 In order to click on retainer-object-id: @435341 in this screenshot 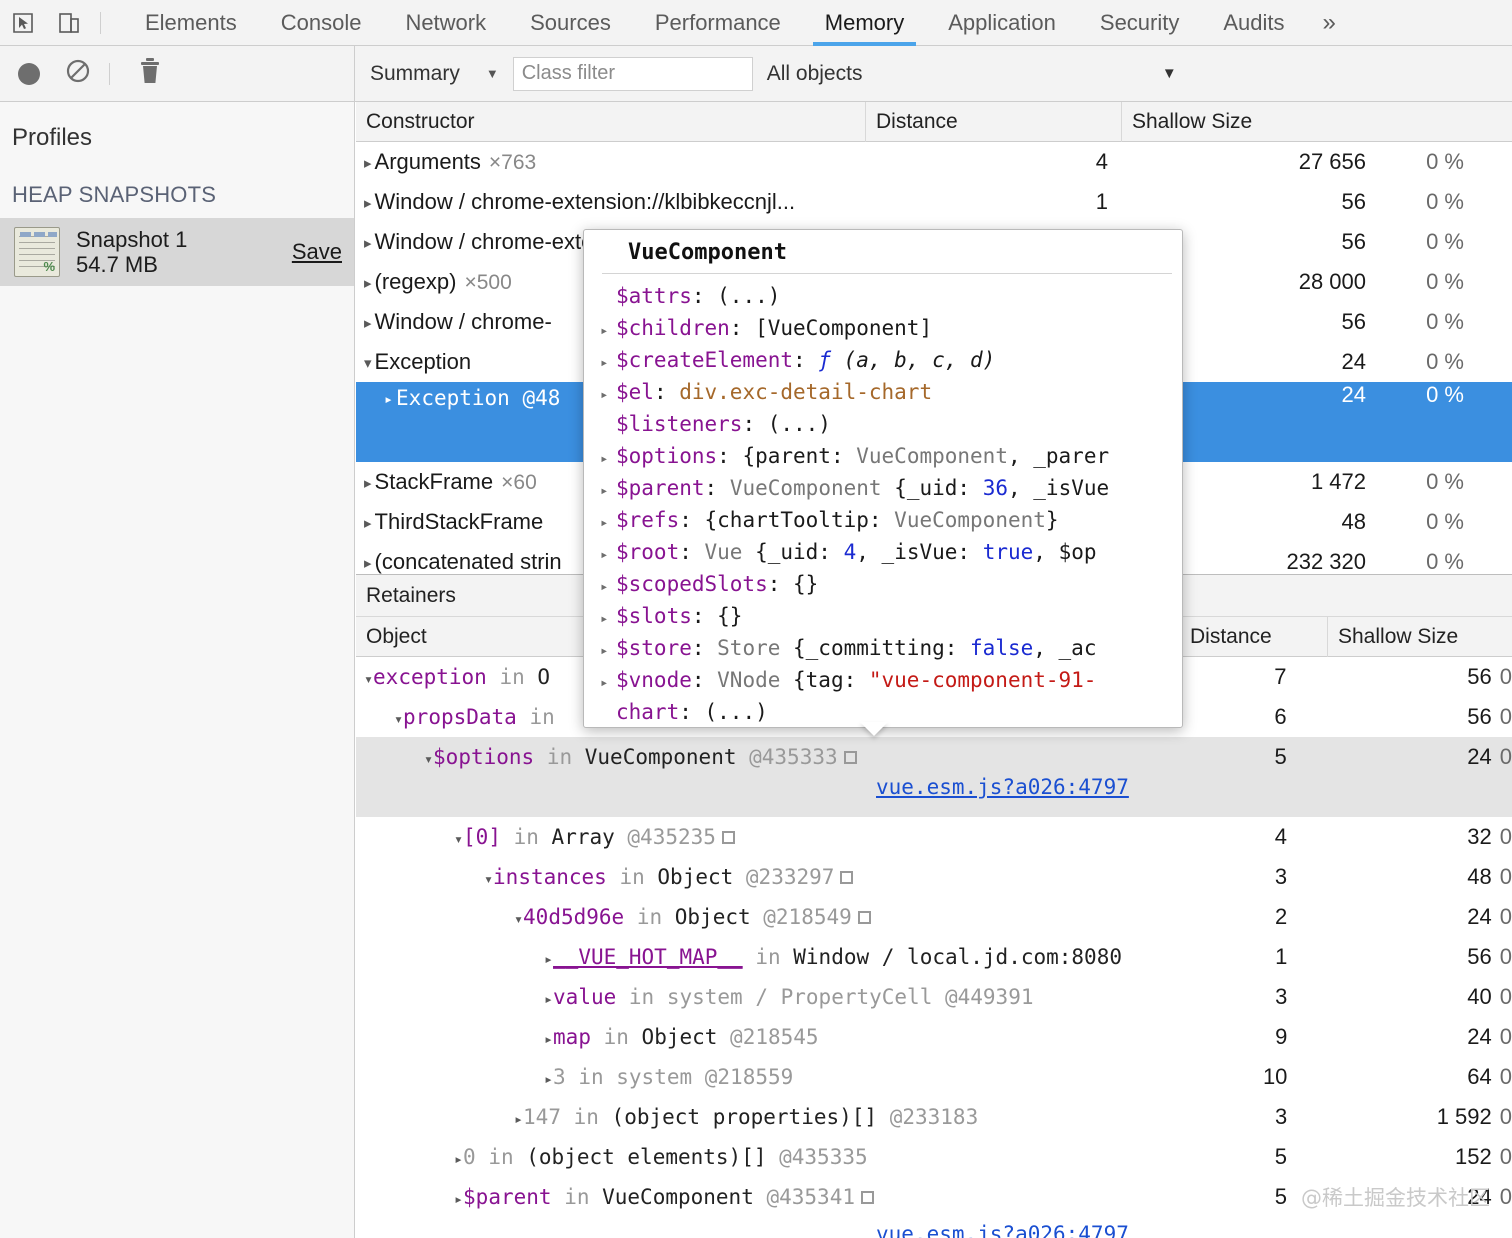, I will do `click(804, 1197)`.